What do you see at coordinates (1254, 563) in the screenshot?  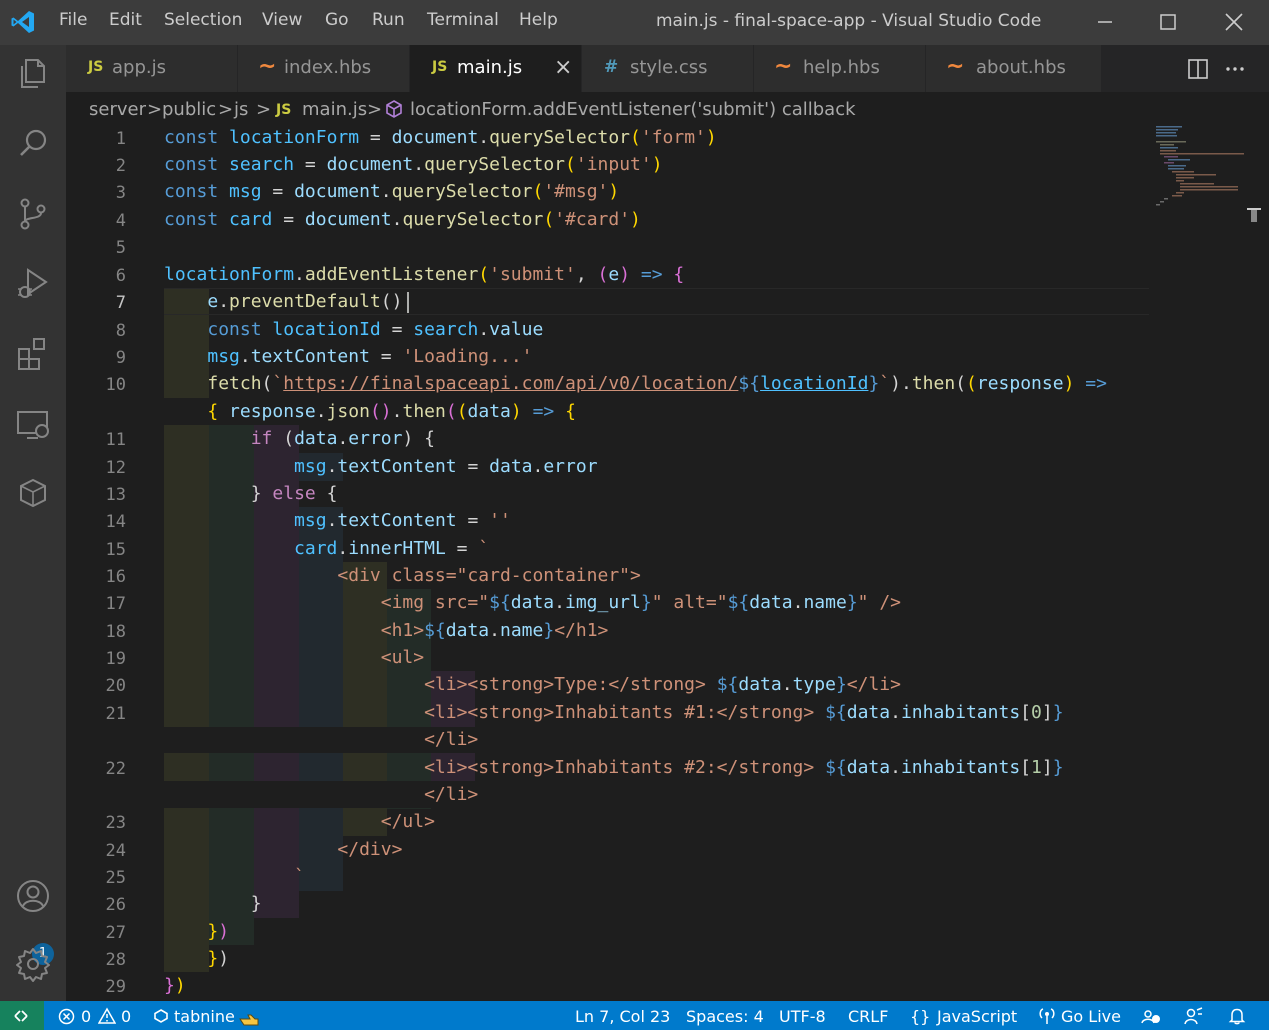 I see `vertical-scrollbar` at bounding box center [1254, 563].